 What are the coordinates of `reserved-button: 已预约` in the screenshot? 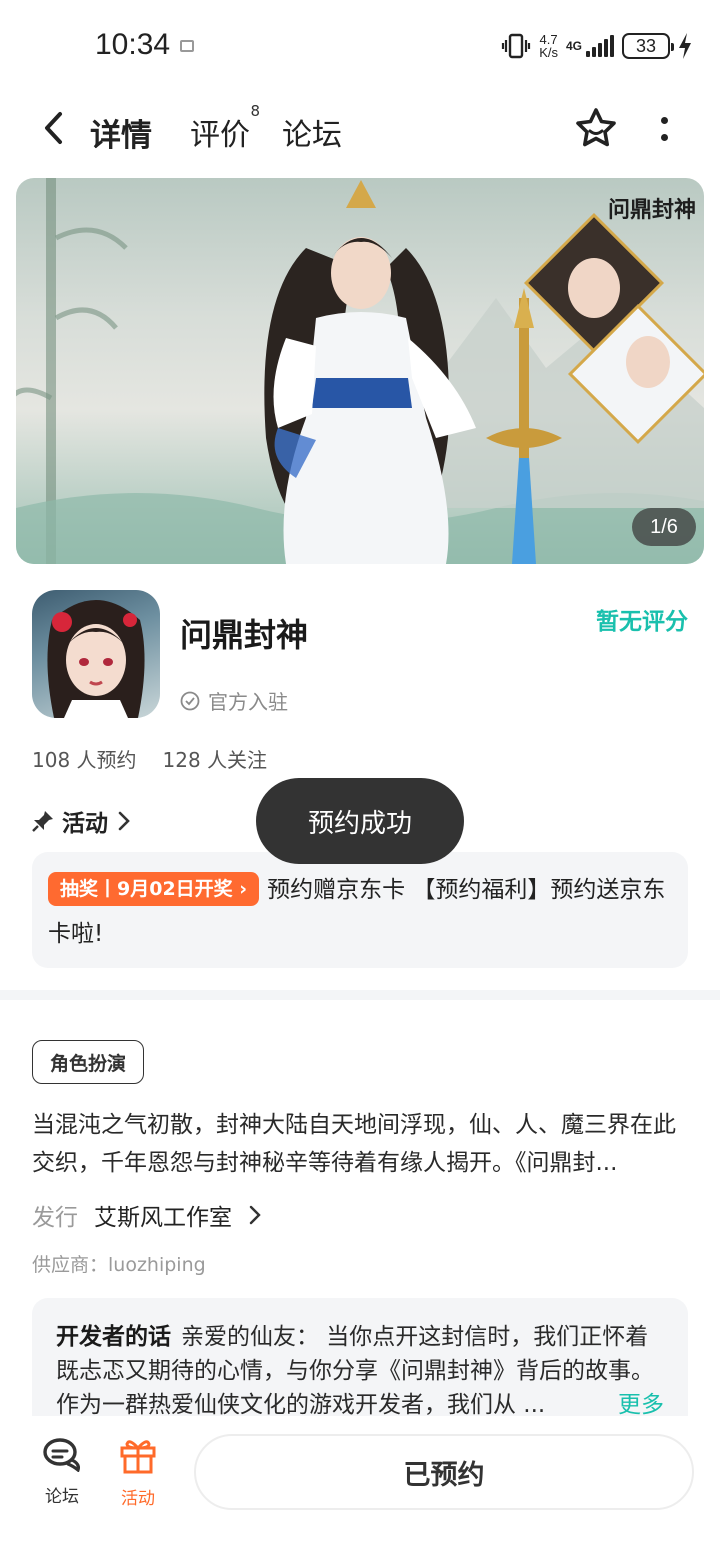 It's located at (444, 1472).